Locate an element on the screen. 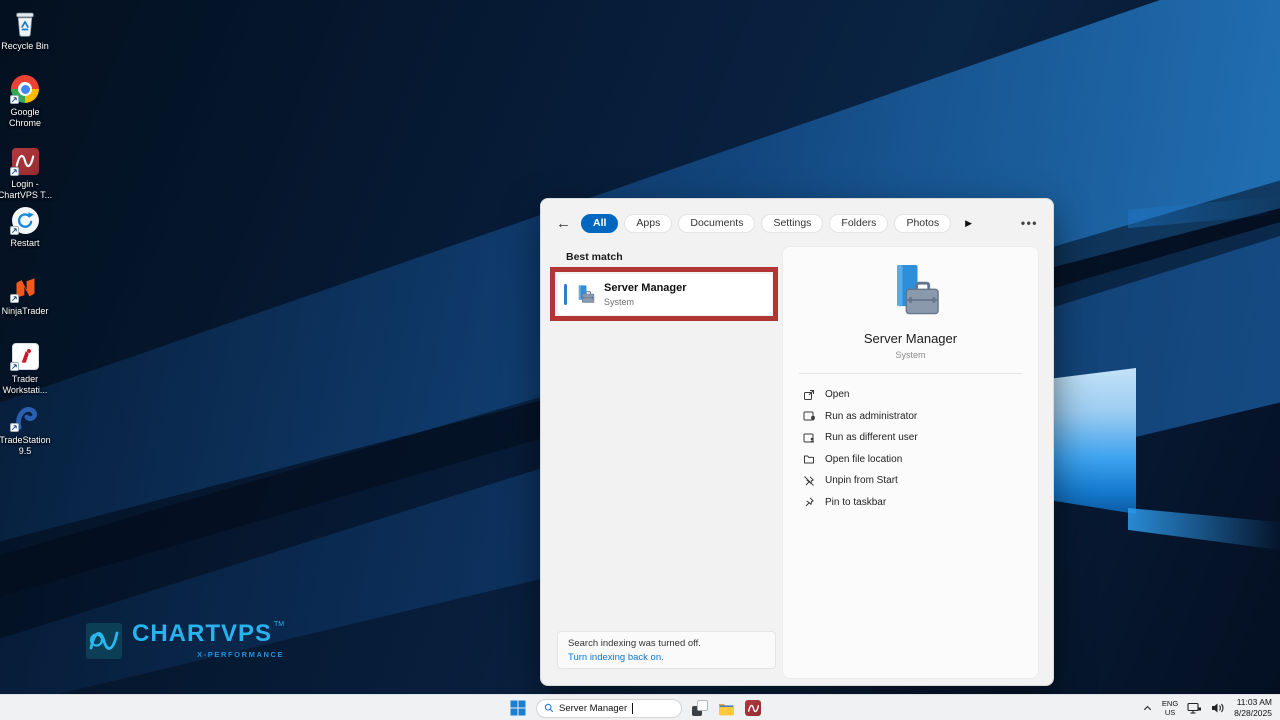 This screenshot has width=1280, height=720. watermark-tagline: X-PERFORMANCE is located at coordinates (241, 654).